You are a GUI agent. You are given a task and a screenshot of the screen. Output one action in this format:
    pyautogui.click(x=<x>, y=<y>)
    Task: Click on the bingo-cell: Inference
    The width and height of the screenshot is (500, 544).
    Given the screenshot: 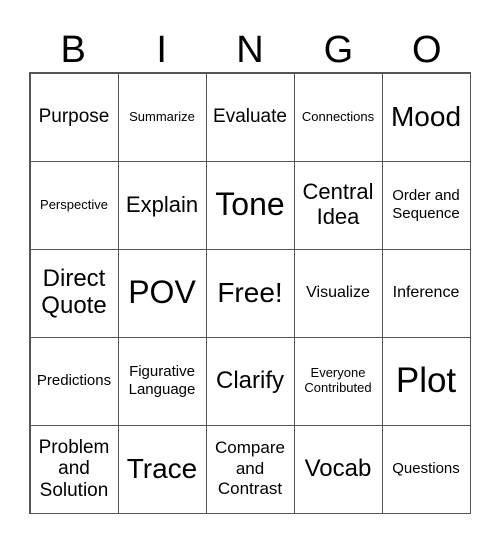 What is the action you would take?
    pyautogui.click(x=426, y=293)
    